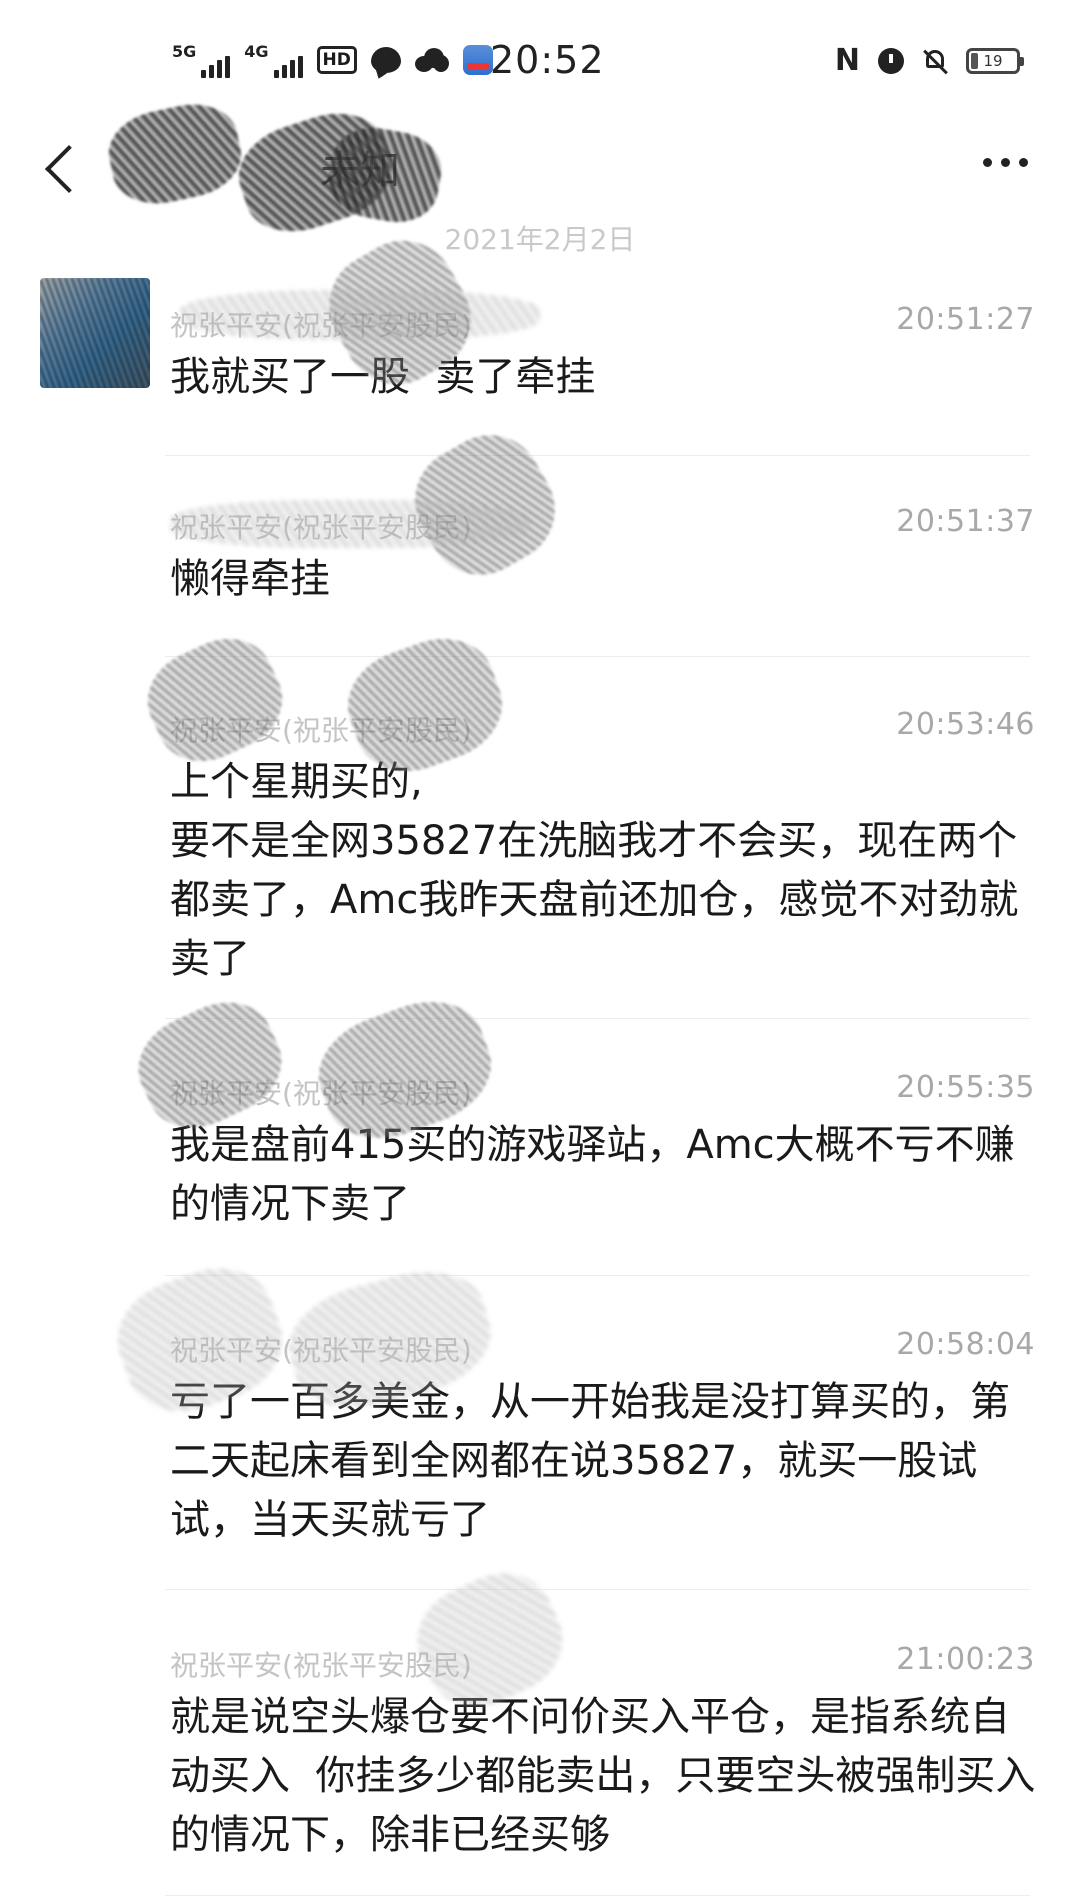 This screenshot has width=1080, height=1900. Describe the element at coordinates (965, 1344) in the screenshot. I see `message-time: 20:58:04` at that location.